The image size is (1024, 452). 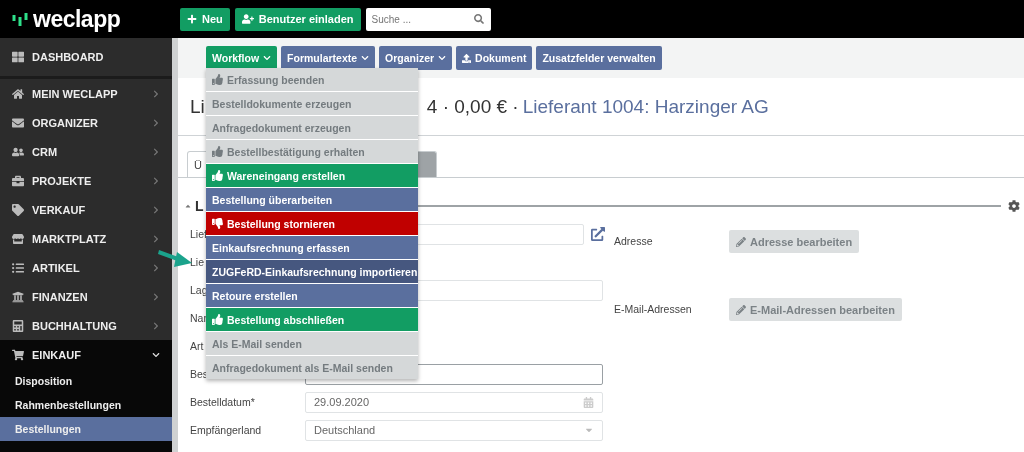 What do you see at coordinates (217, 223) in the screenshot?
I see `thumbs-down-icon` at bounding box center [217, 223].